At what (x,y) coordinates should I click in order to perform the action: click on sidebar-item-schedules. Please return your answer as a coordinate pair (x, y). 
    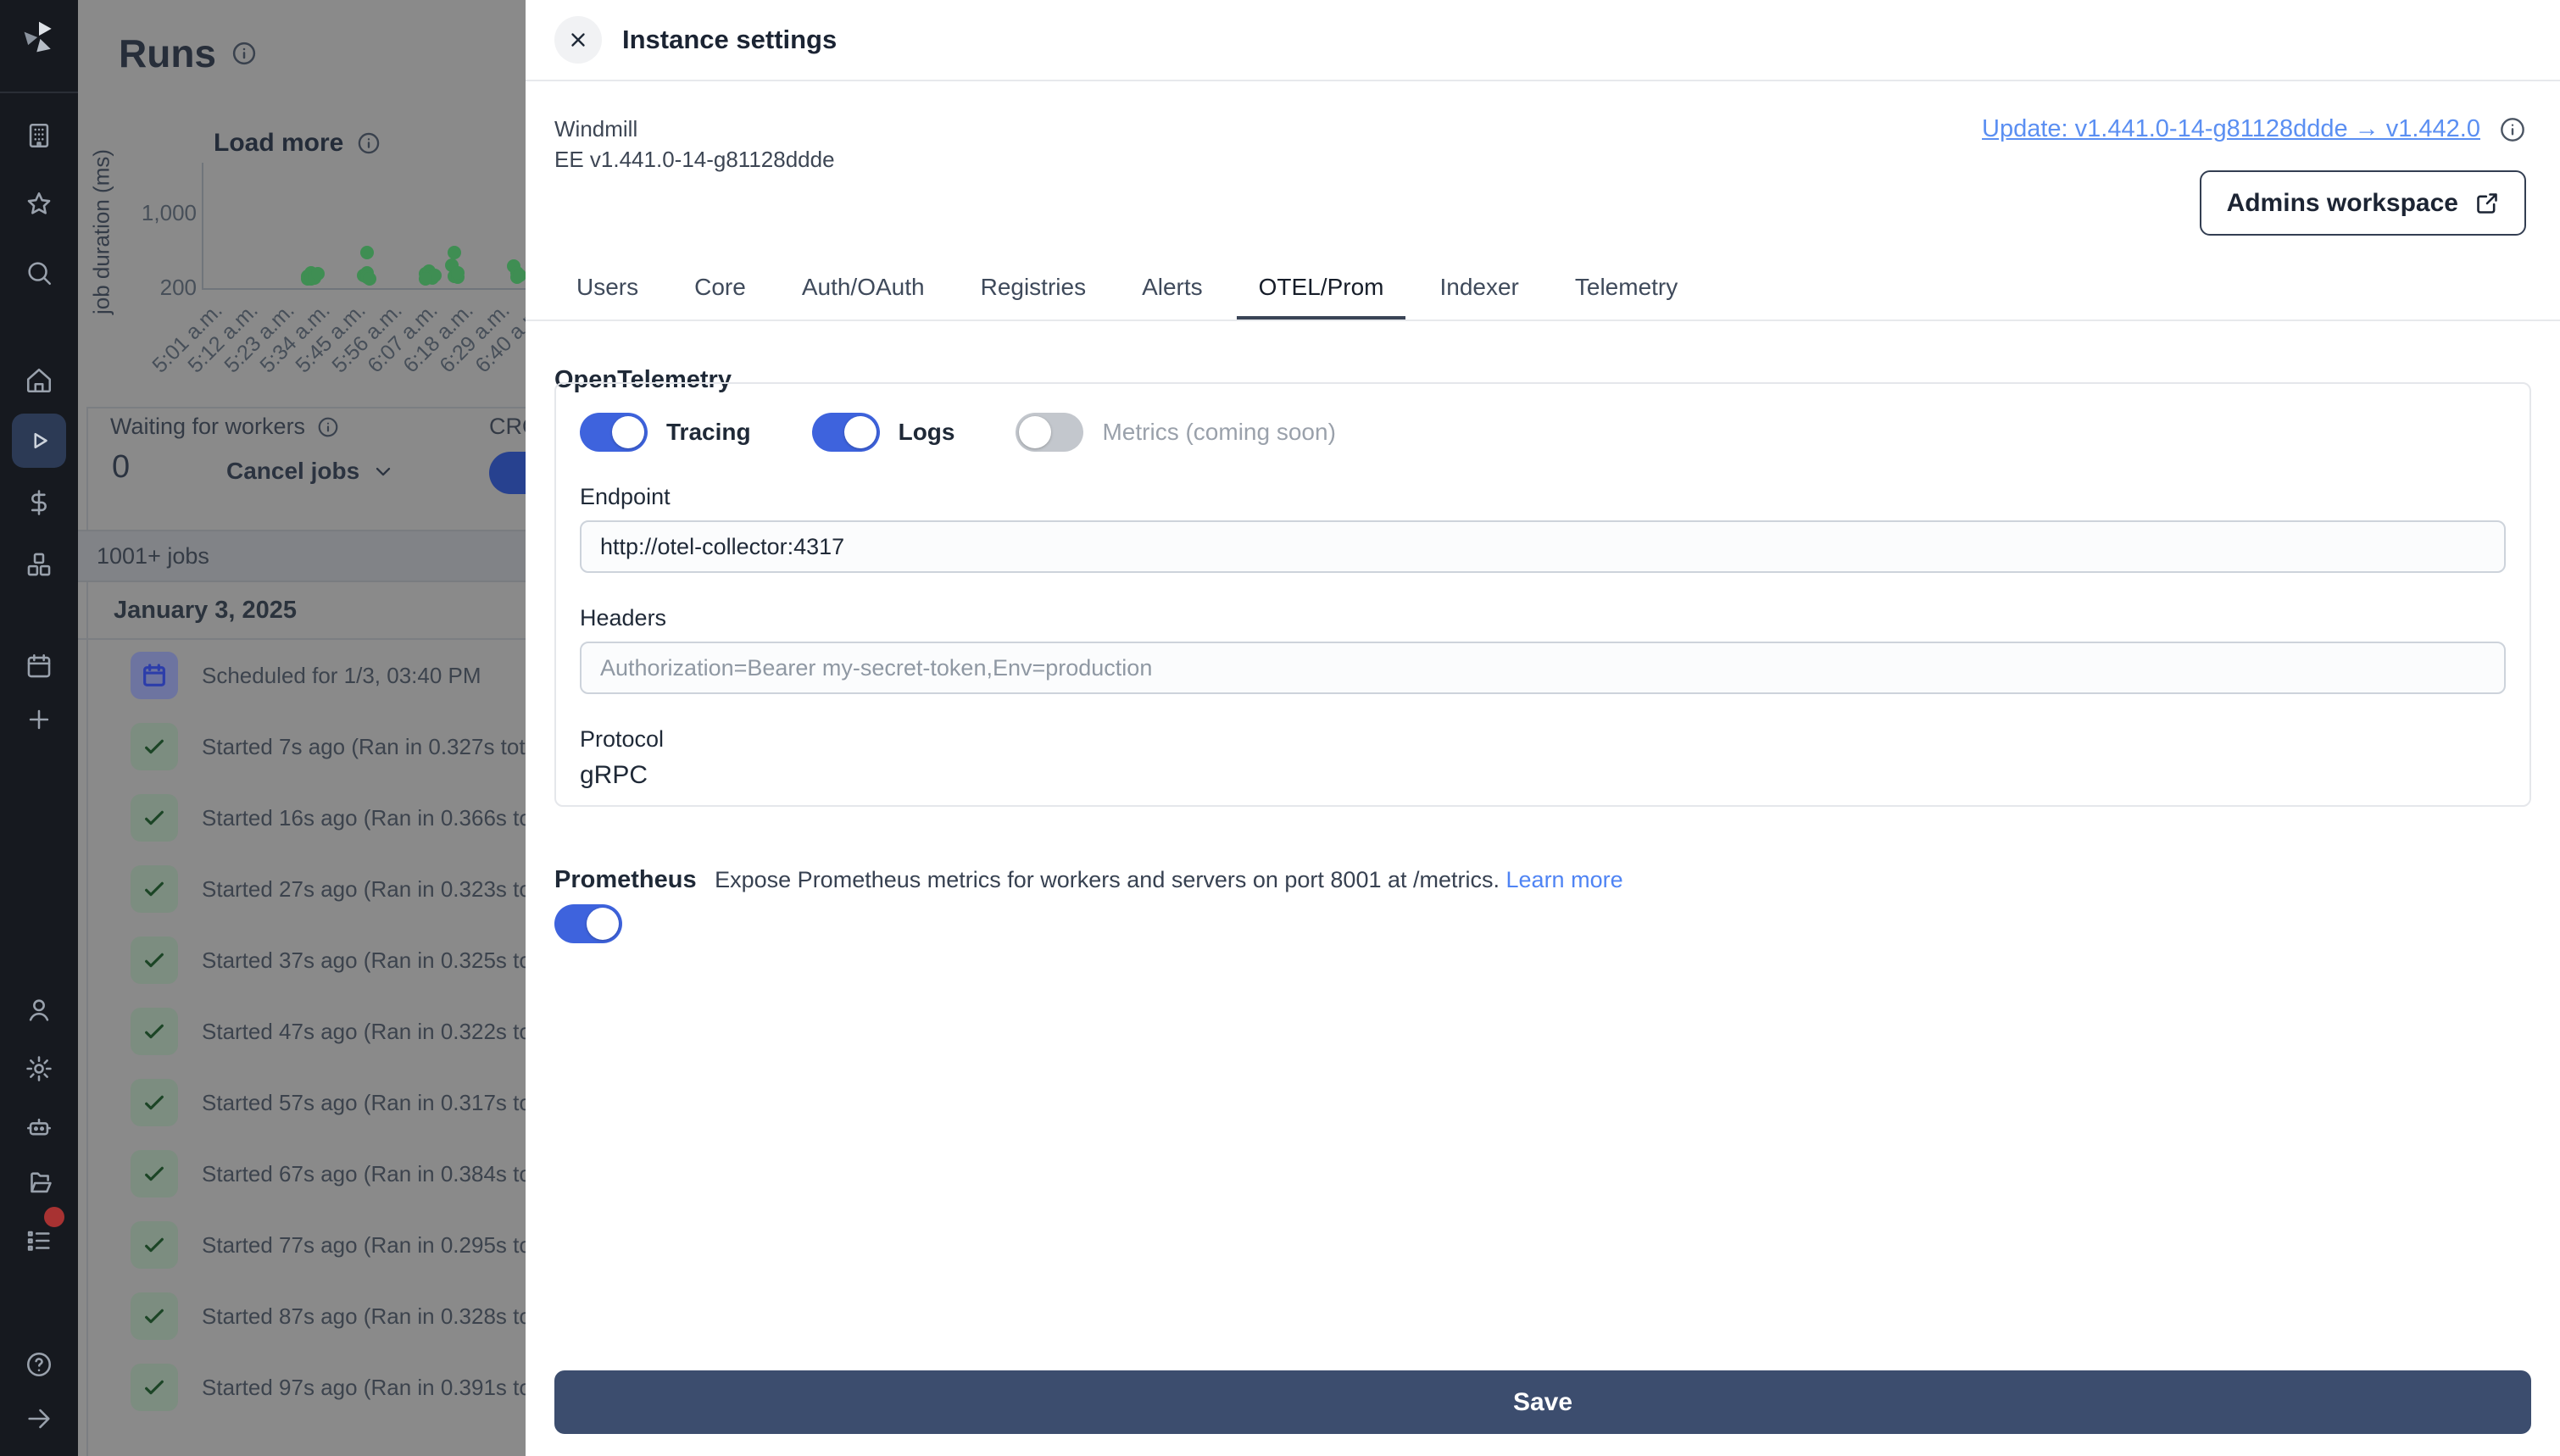
    Looking at the image, I should click on (39, 666).